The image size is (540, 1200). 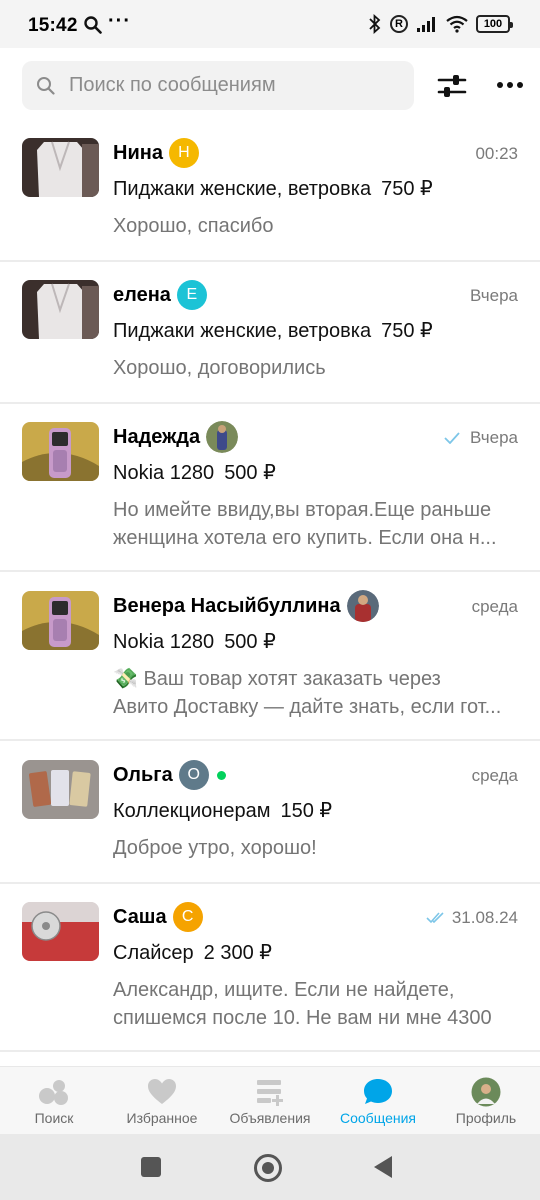 I want to click on wifi-icon, so click(x=457, y=24).